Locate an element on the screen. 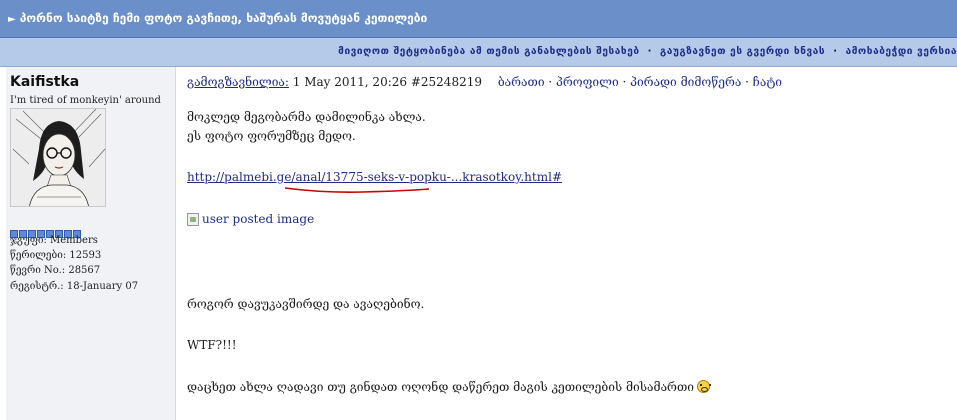 Image resolution: width=957 pixels, height=420 pixels. girl-with-glasses-sketch-icon is located at coordinates (58, 157).